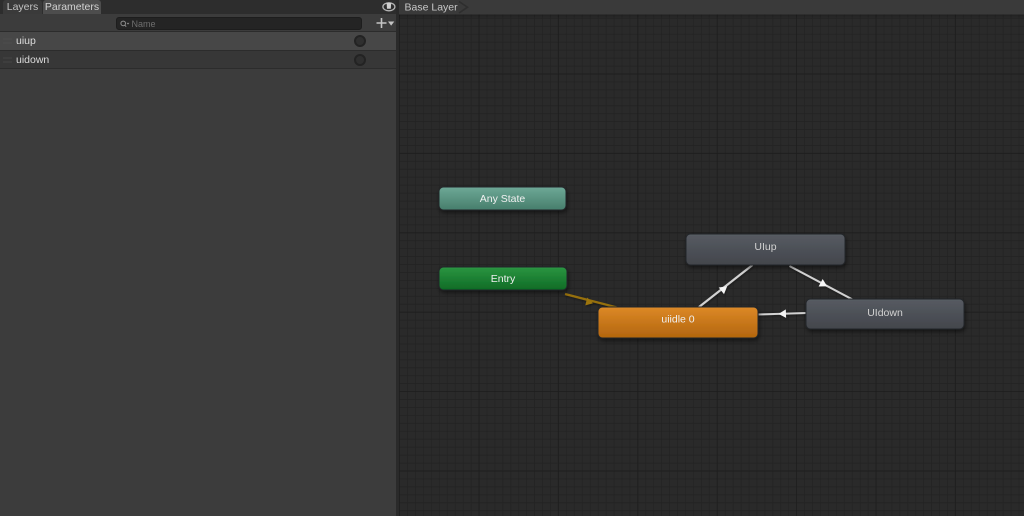  I want to click on svg-text: Entry, so click(503, 279).